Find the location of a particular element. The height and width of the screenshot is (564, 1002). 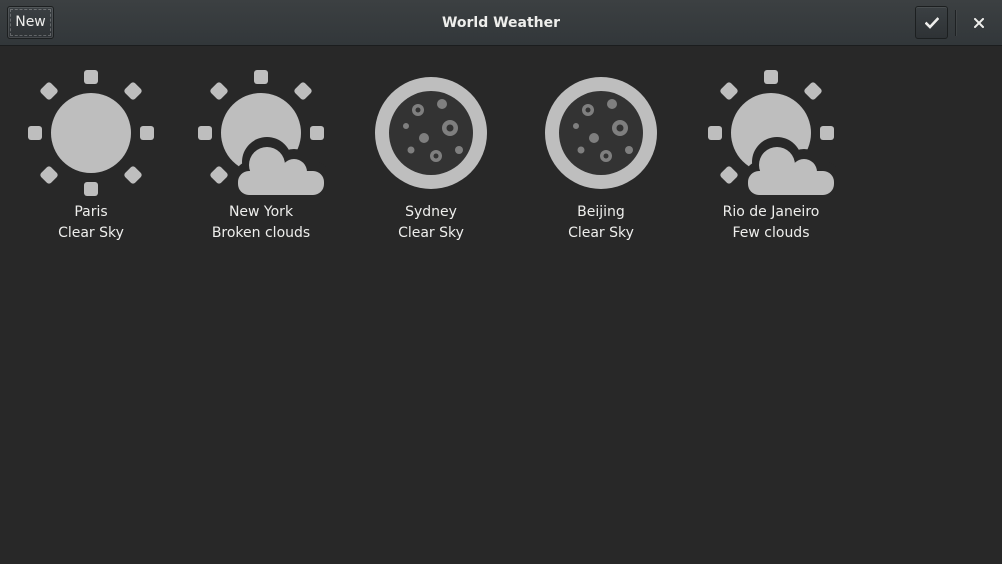

location-tile-rio-de-janeiro: Rio de Janeiro Few clouds is located at coordinates (771, 156).